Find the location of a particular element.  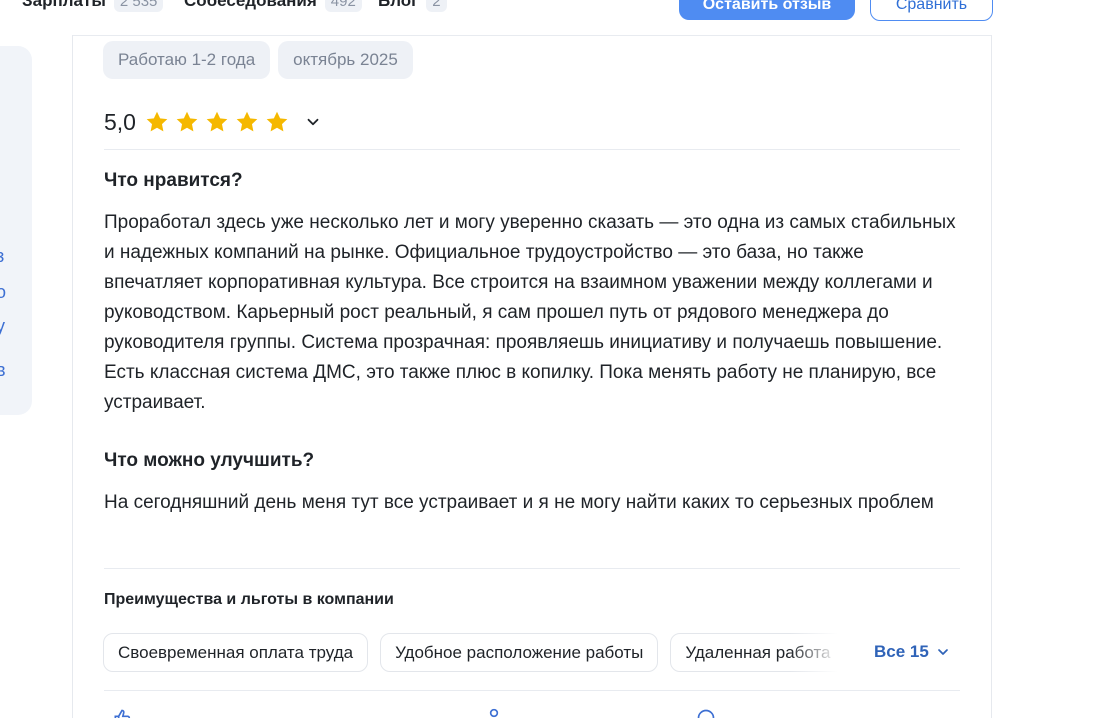

sidebar-item-icon: о is located at coordinates (3, 292).